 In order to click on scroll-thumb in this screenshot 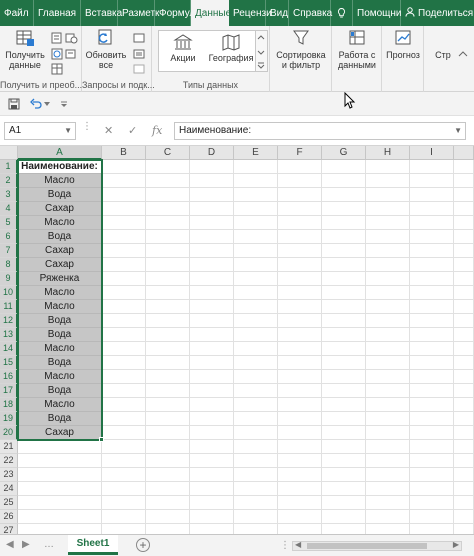, I will do `click(367, 546)`.